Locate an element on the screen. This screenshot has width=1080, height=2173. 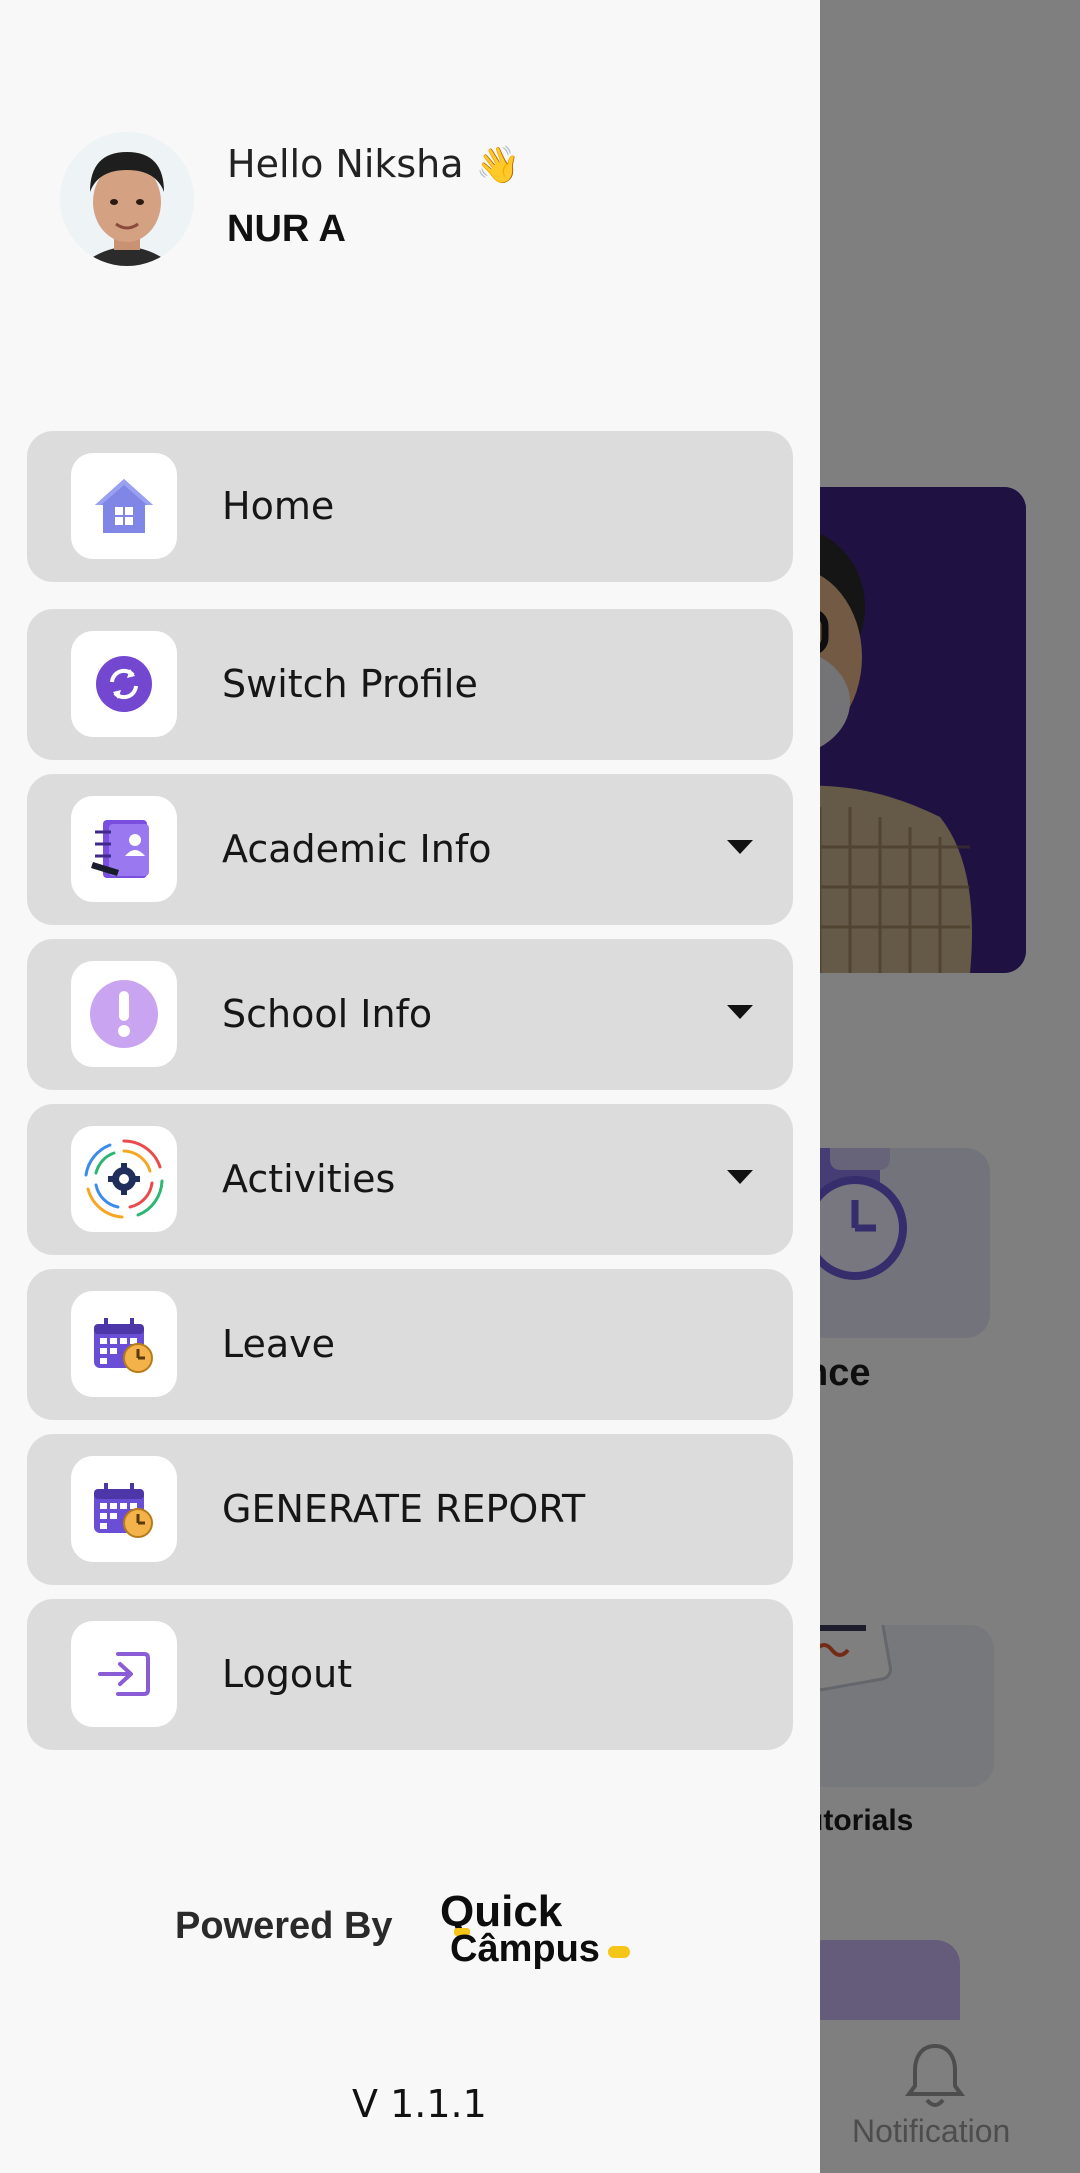
menu-label: Home is located at coordinates (278, 506).